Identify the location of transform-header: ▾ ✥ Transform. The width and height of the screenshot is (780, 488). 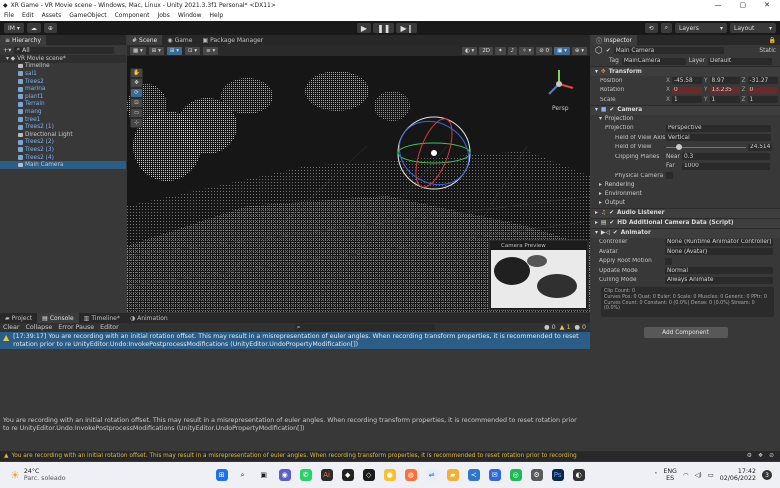
(685, 71).